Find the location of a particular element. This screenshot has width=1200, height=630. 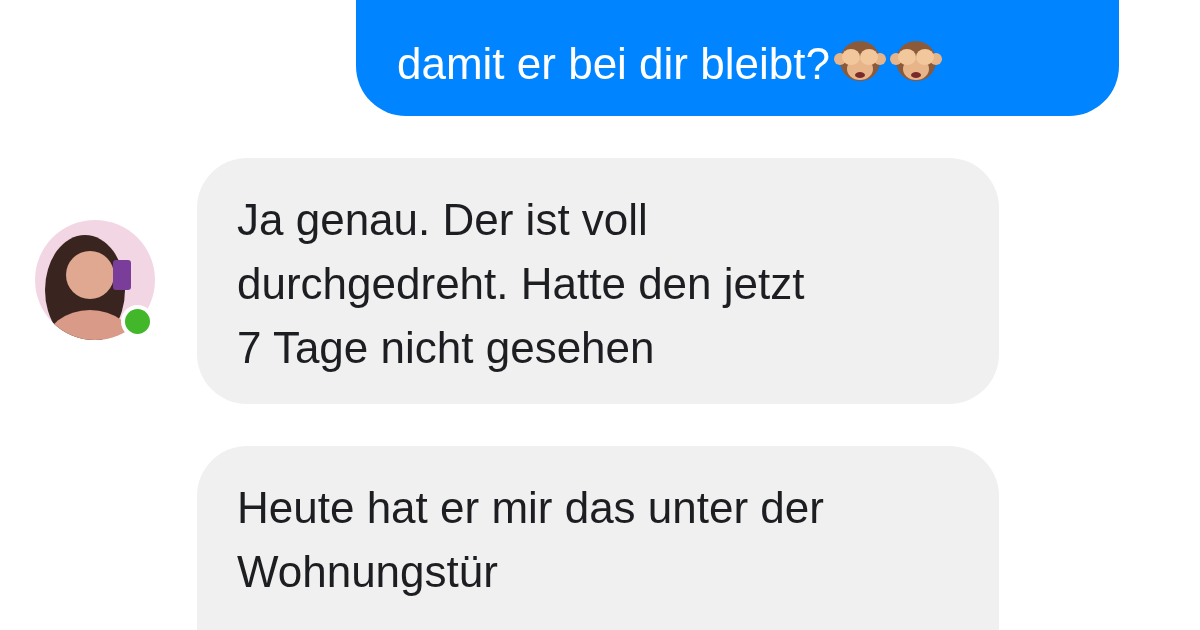

message-text: damit er bei dir bleibt? is located at coordinates (724, 64).